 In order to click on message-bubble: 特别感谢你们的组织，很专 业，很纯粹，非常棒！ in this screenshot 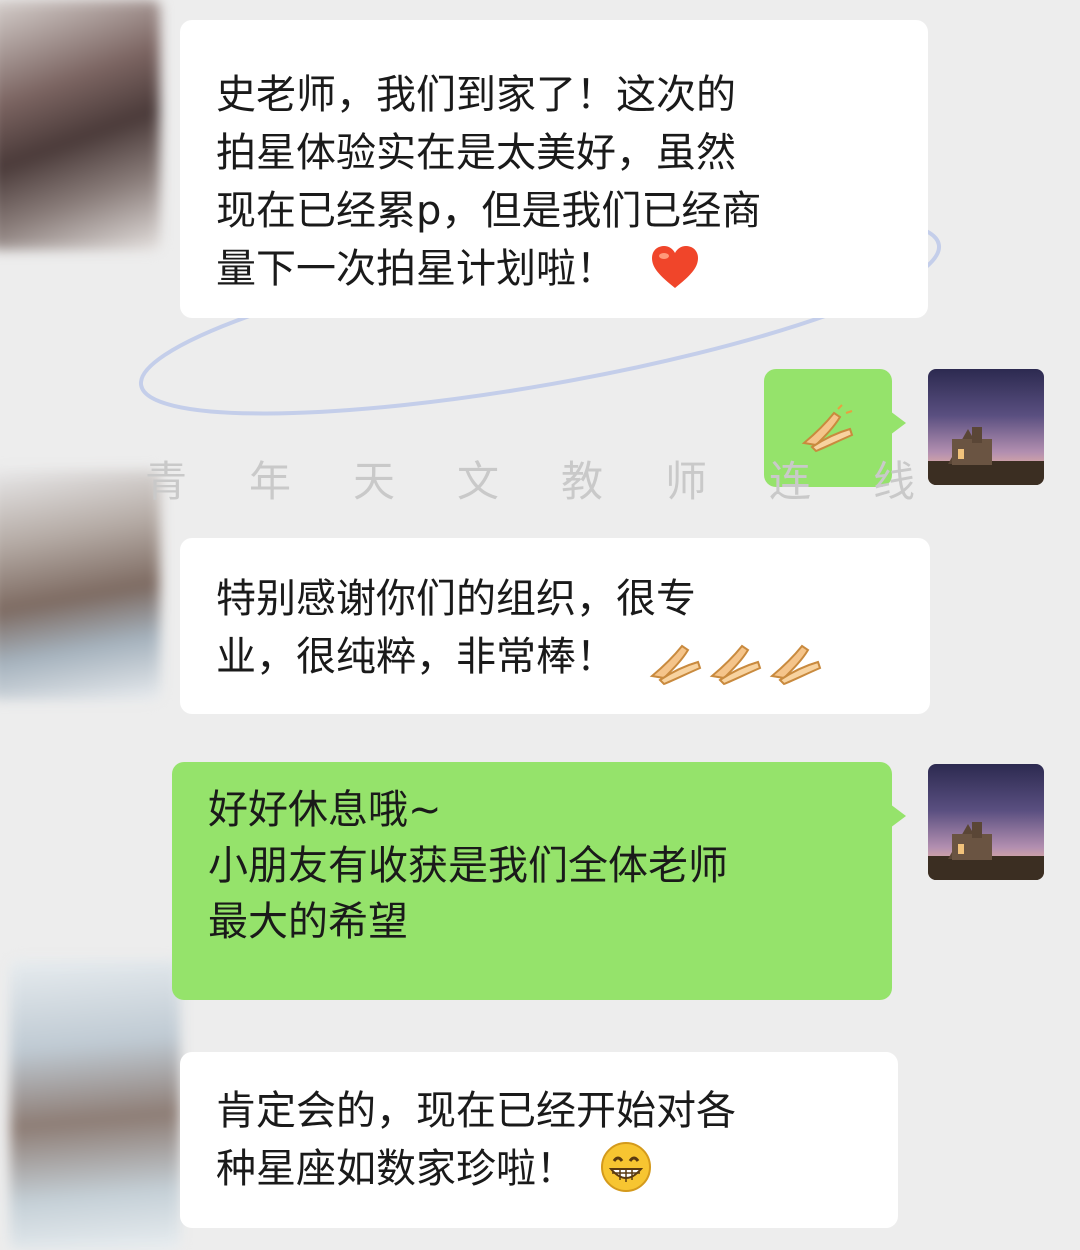, I will do `click(555, 626)`.